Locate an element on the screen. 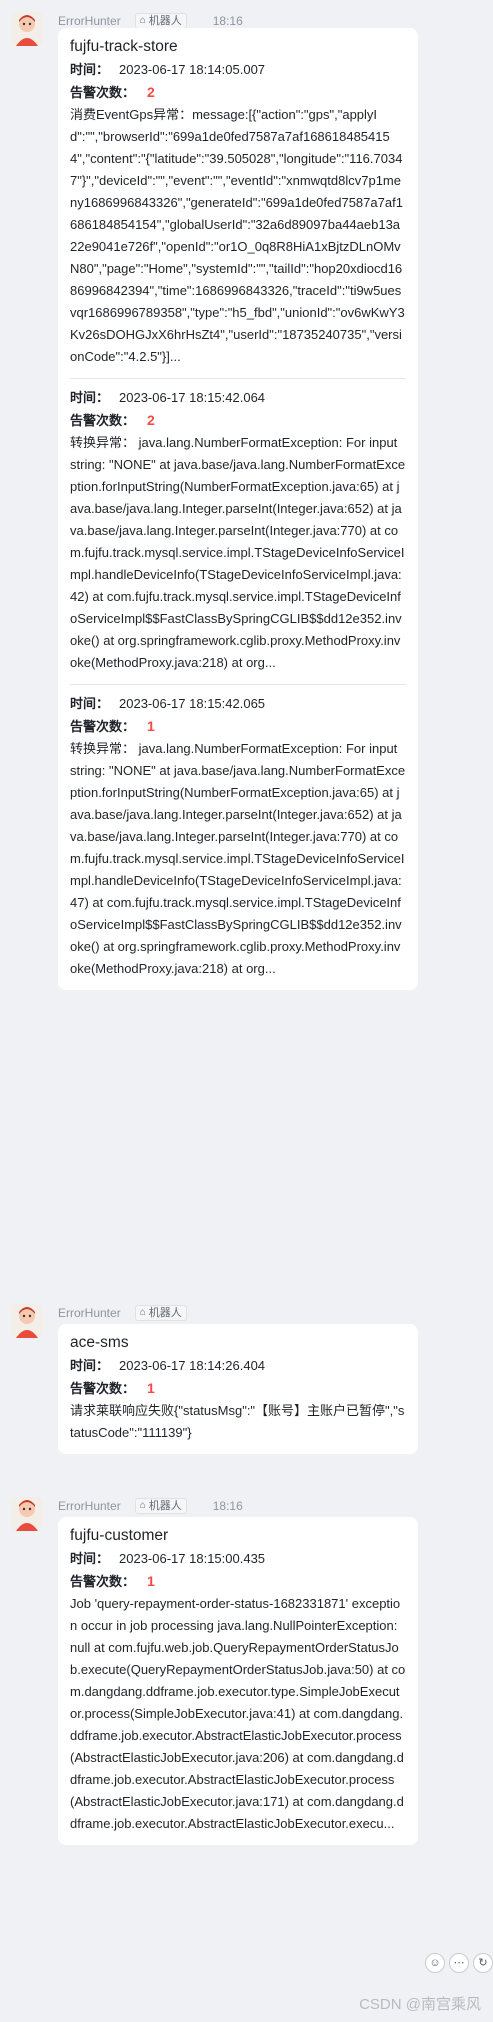 The width and height of the screenshot is (493, 2022). sender-line: ErrorHunter ⌂ 机器人 is located at coordinates (122, 1313).